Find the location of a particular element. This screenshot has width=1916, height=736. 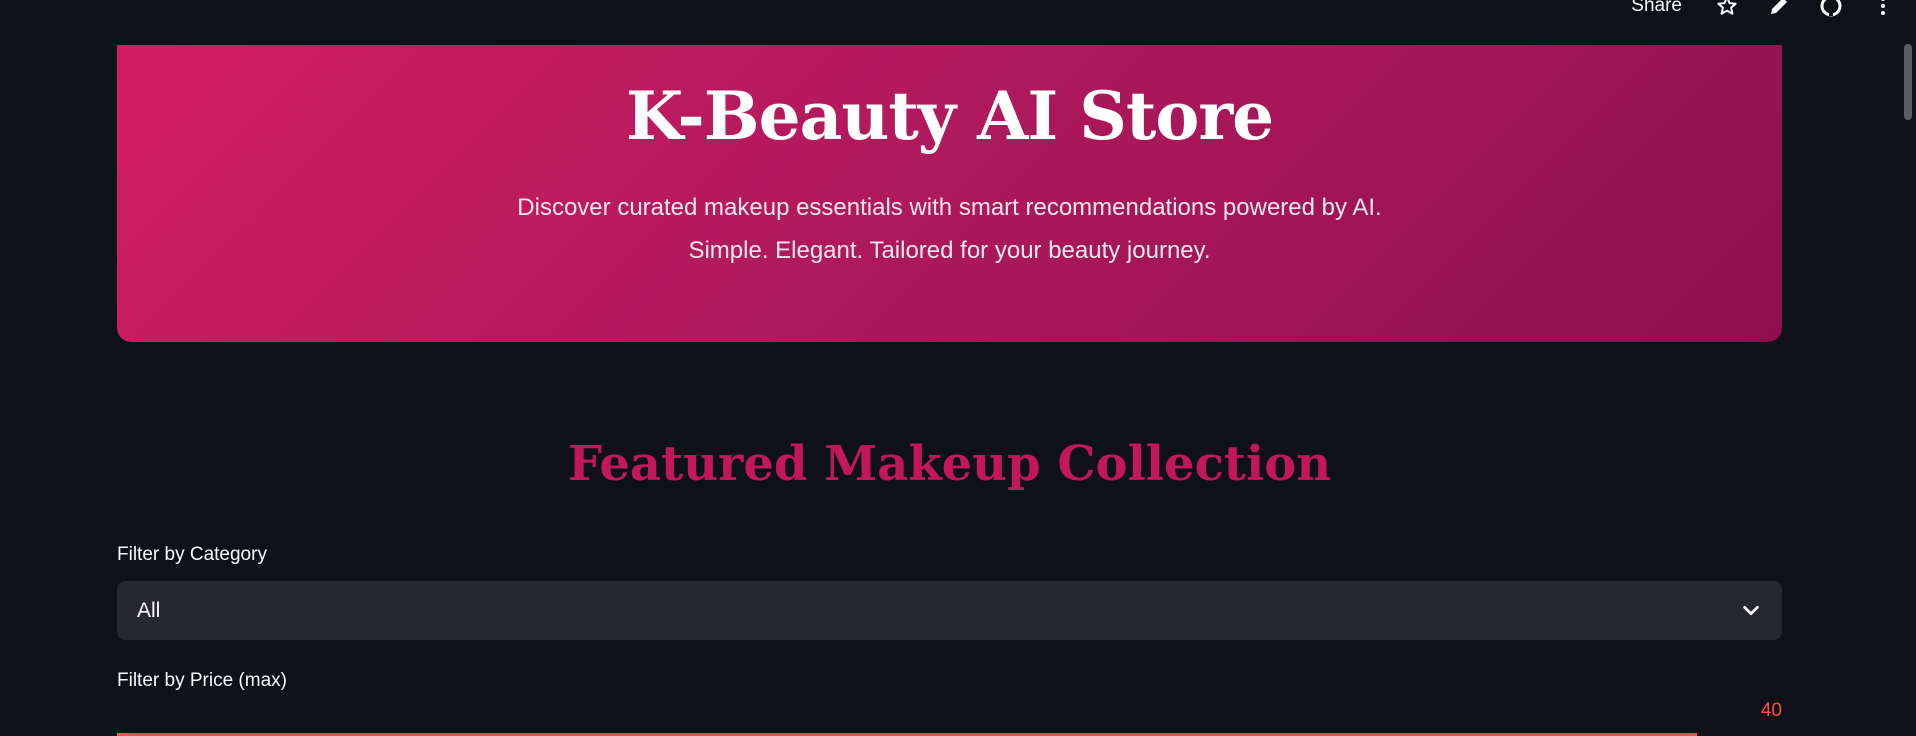

share-button: Share is located at coordinates (1656, 8).